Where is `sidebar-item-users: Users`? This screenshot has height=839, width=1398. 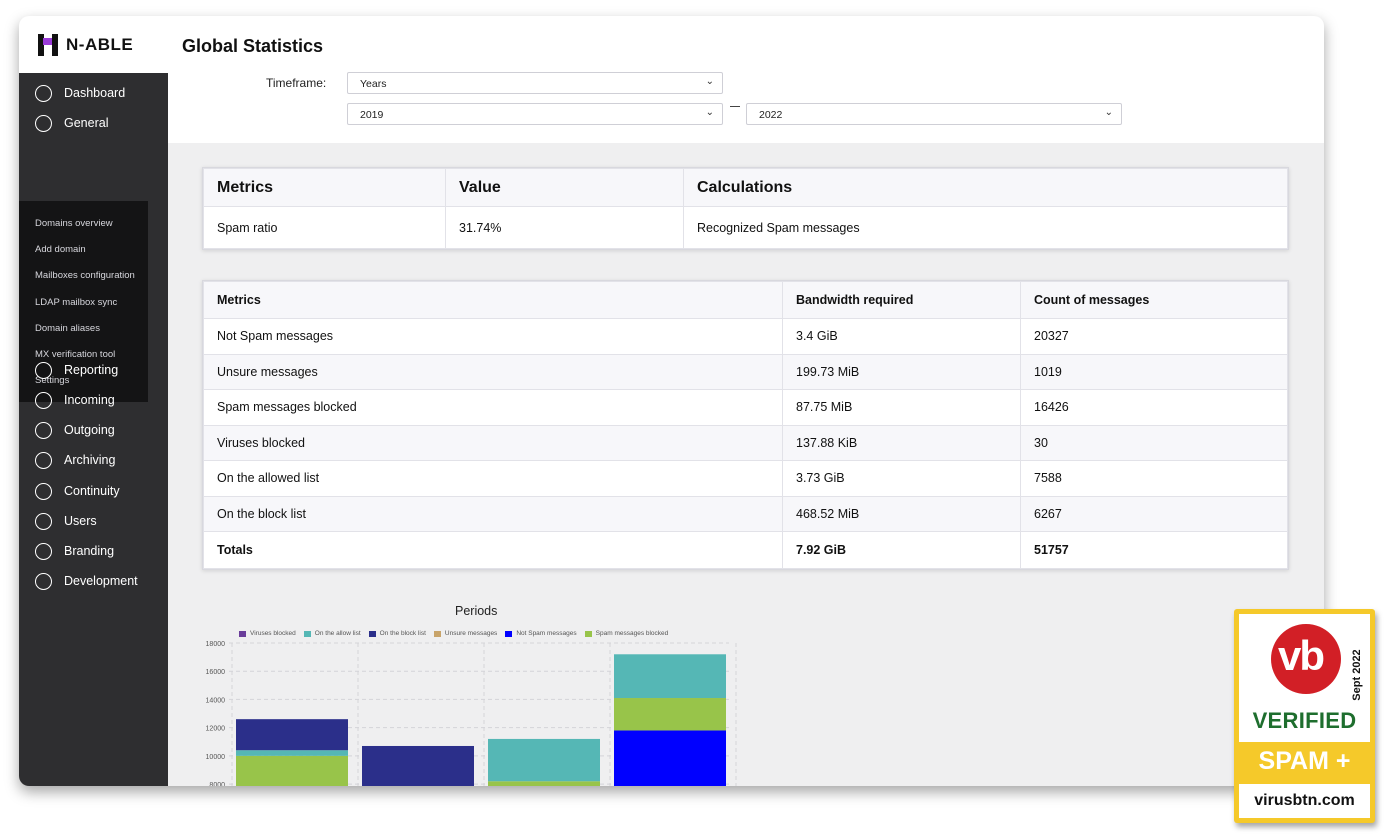 sidebar-item-users: Users is located at coordinates (93, 521).